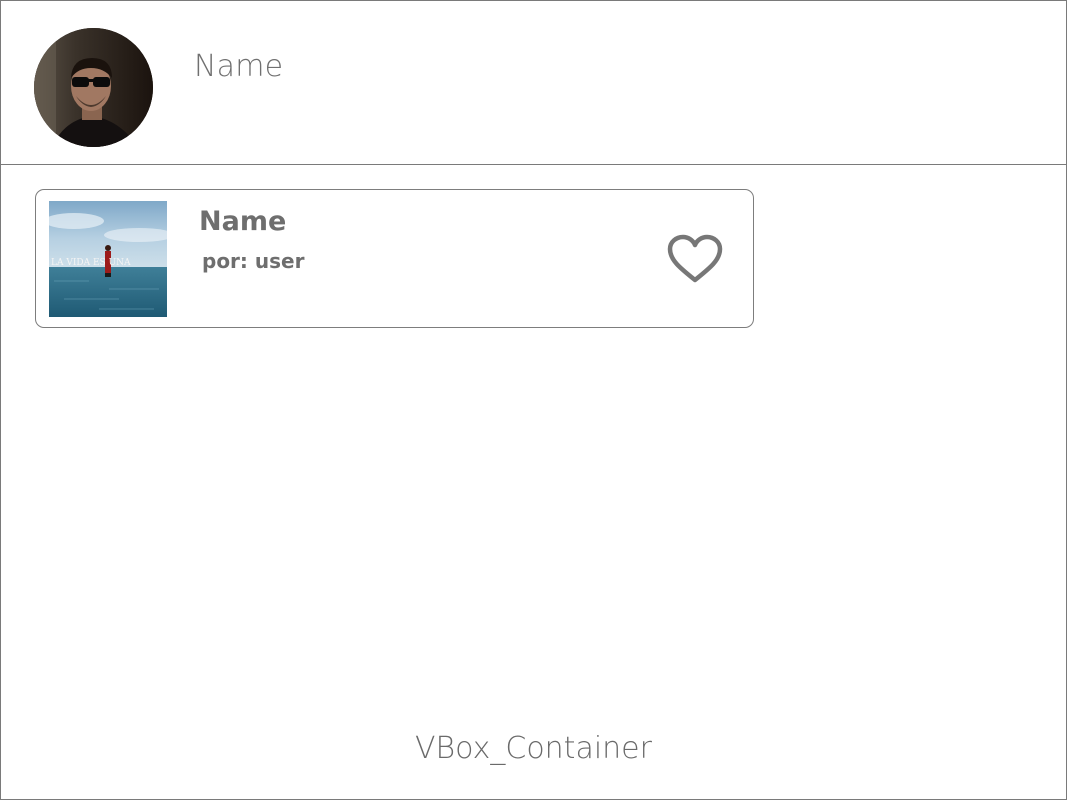 This screenshot has height=800, width=1067. I want to click on song-author: por: user, so click(253, 261).